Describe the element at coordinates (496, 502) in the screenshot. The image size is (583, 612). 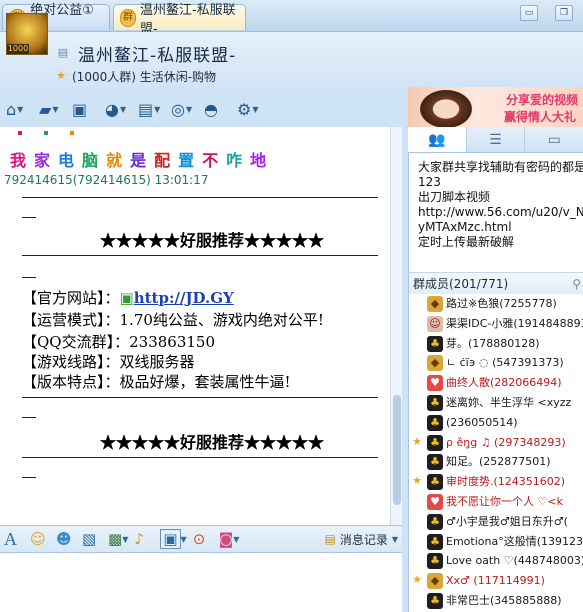
I see `member-item: ♥ 我不愿让你一个人 ♡<k` at that location.